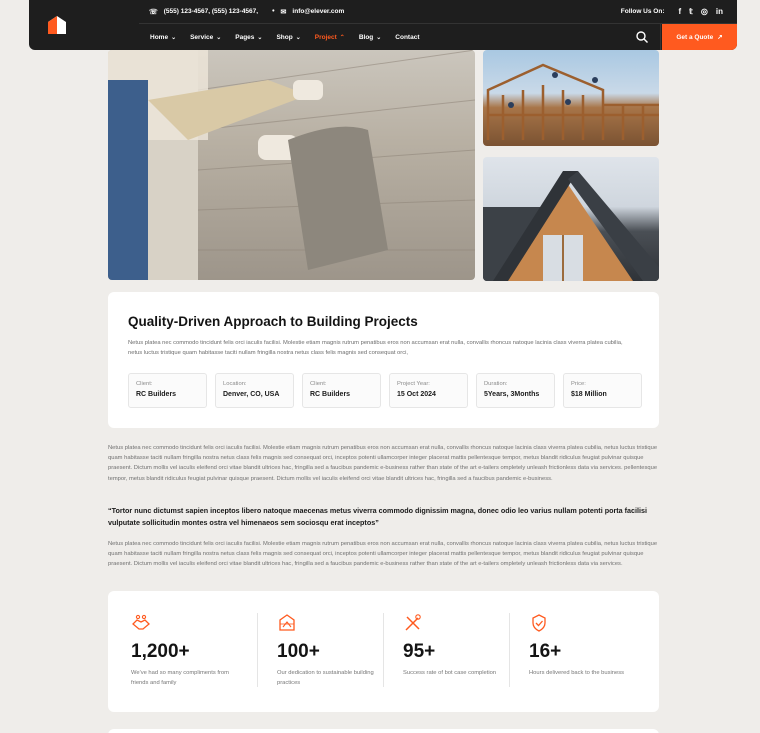  I want to click on nav-item-label: Pages, so click(245, 37).